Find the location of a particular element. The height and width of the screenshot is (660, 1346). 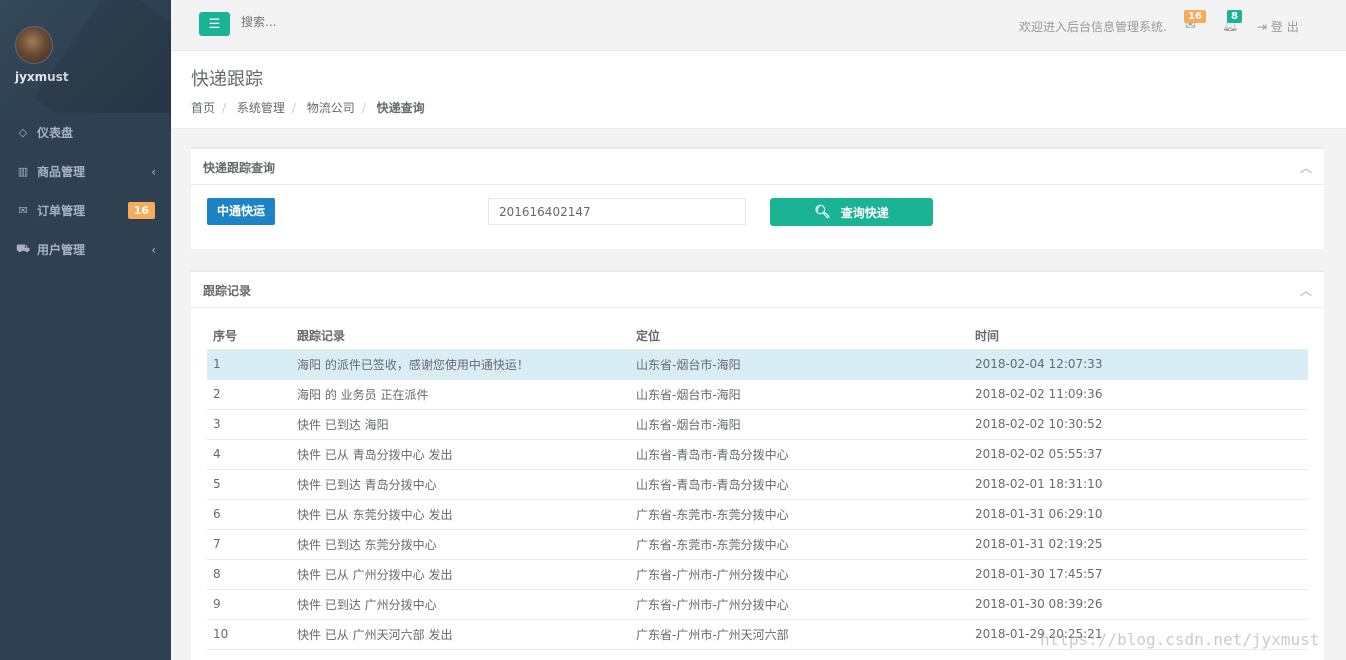

sidebar-item-label: 仪表盘 is located at coordinates (55, 133).